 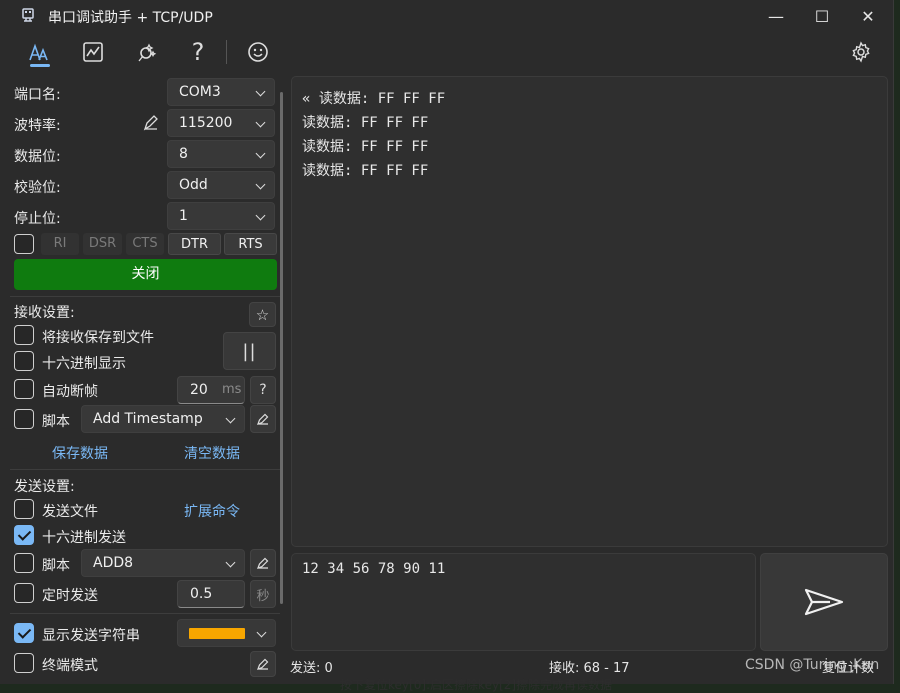 What do you see at coordinates (145, 244) in the screenshot?
I see `signal-cts: CTS` at bounding box center [145, 244].